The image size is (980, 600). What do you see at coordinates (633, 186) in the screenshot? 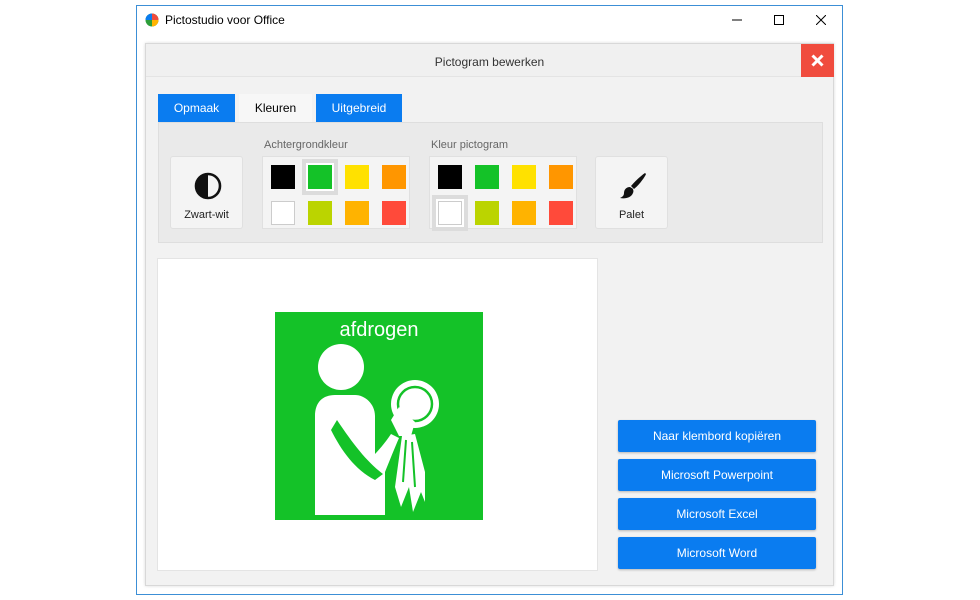
I see `paintbrush-icon` at bounding box center [633, 186].